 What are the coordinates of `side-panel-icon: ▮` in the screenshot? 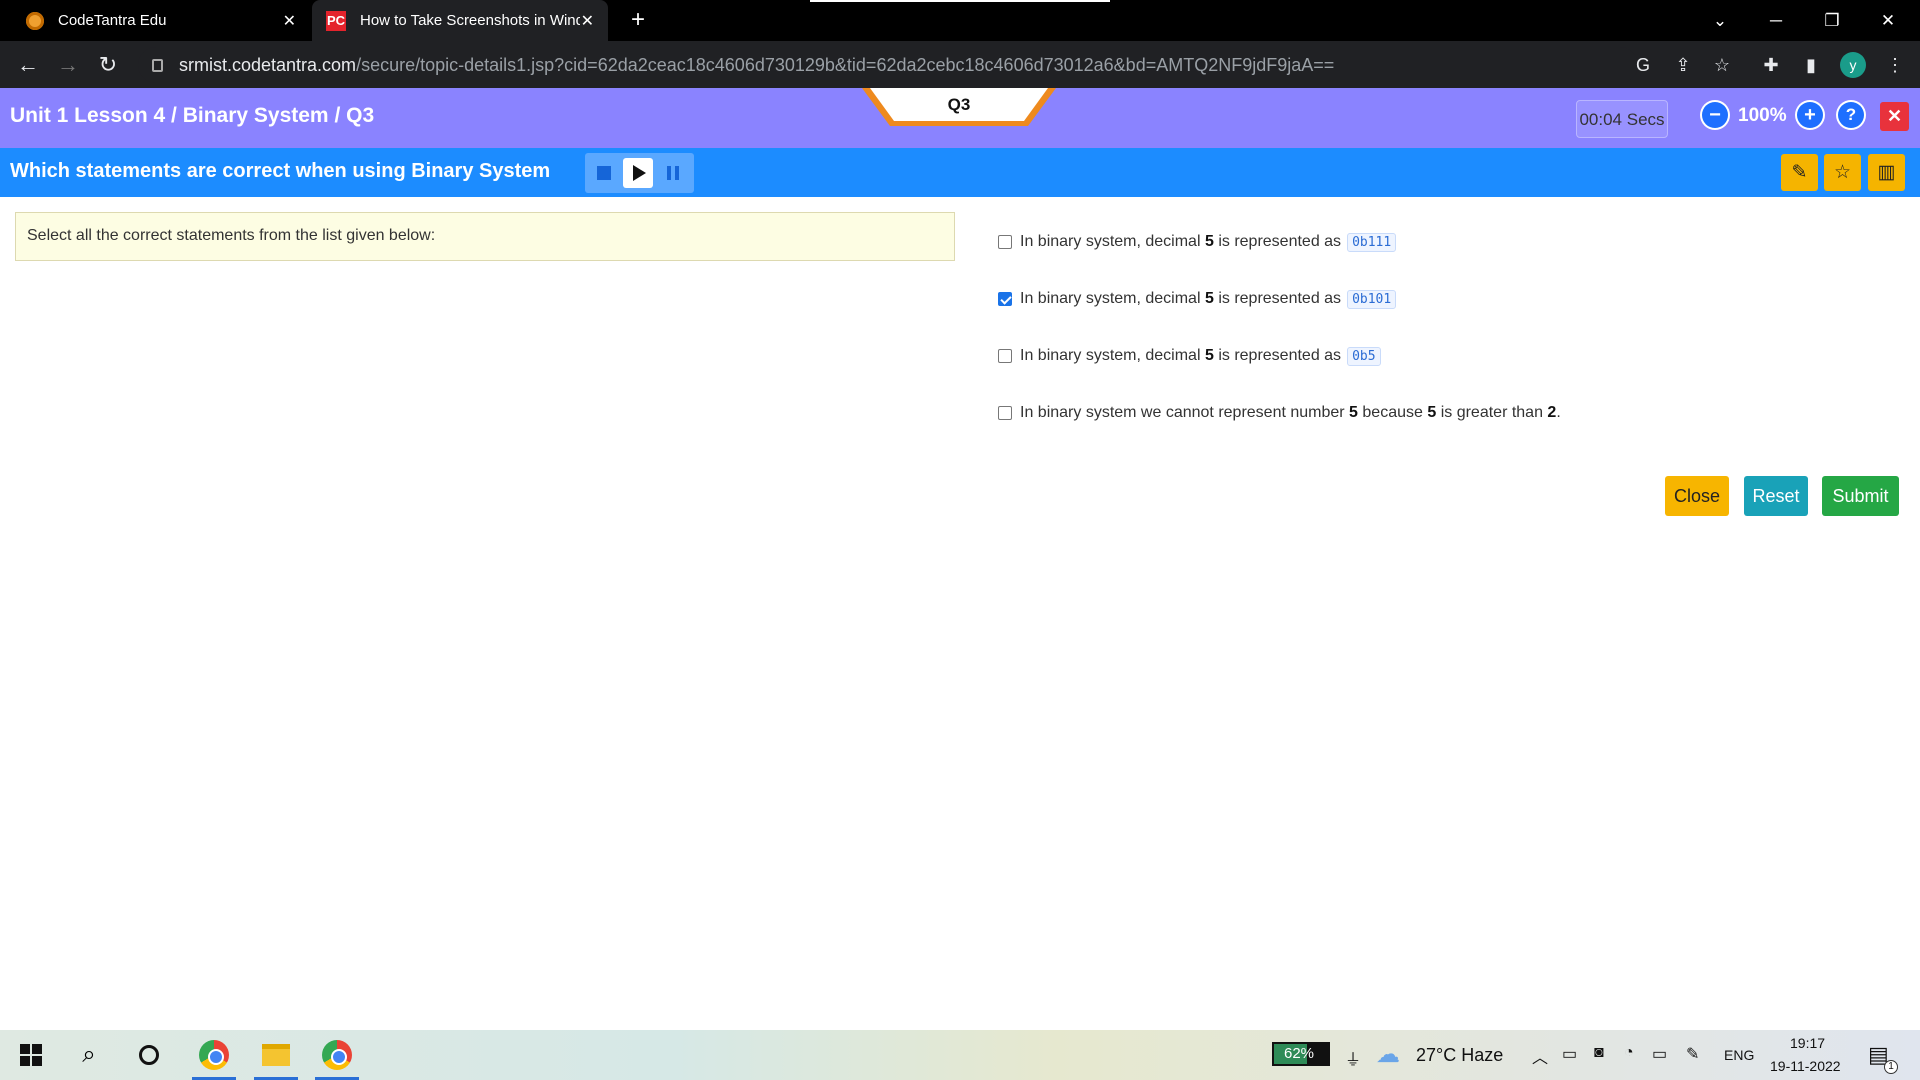 It's located at (1811, 65).